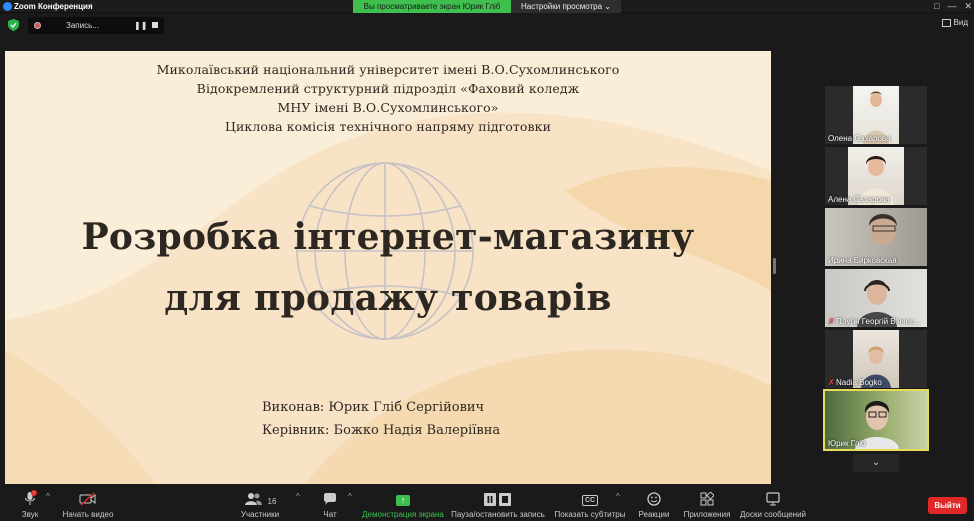 The width and height of the screenshot is (974, 521). Describe the element at coordinates (272, 501) in the screenshot. I see `participants-count: 16` at that location.